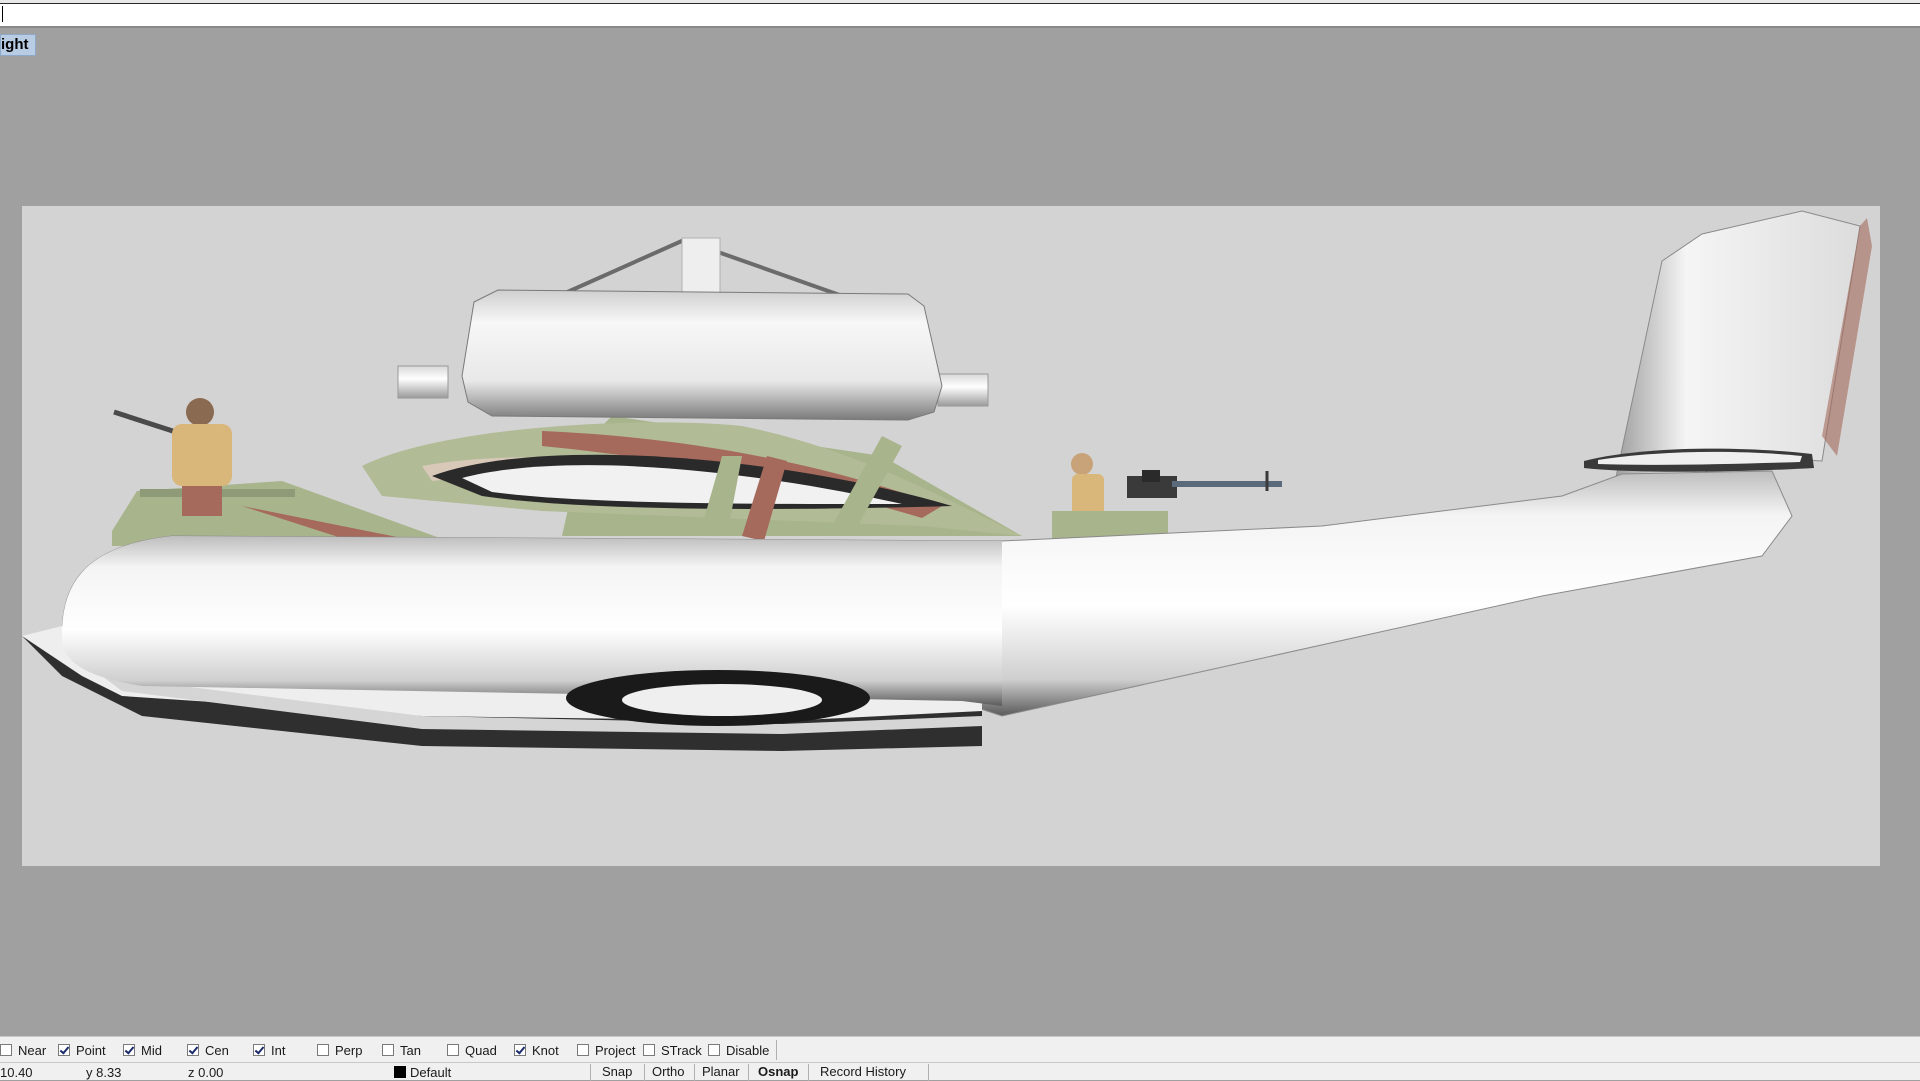  I want to click on osnap-int-label: Int, so click(278, 1050).